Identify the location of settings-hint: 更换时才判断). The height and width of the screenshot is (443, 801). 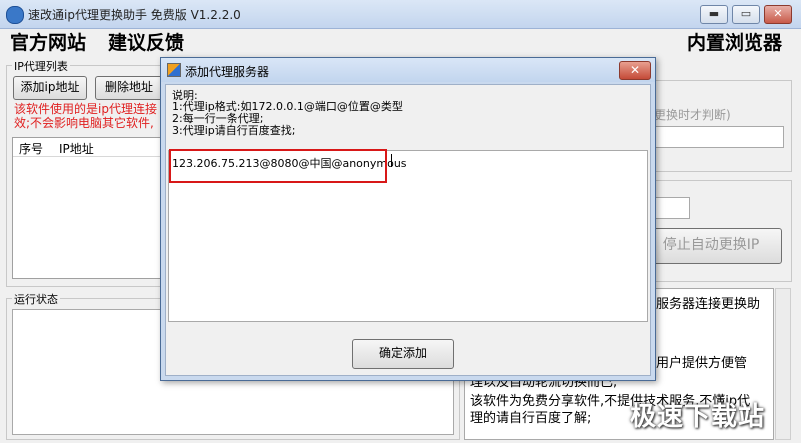
(692, 115).